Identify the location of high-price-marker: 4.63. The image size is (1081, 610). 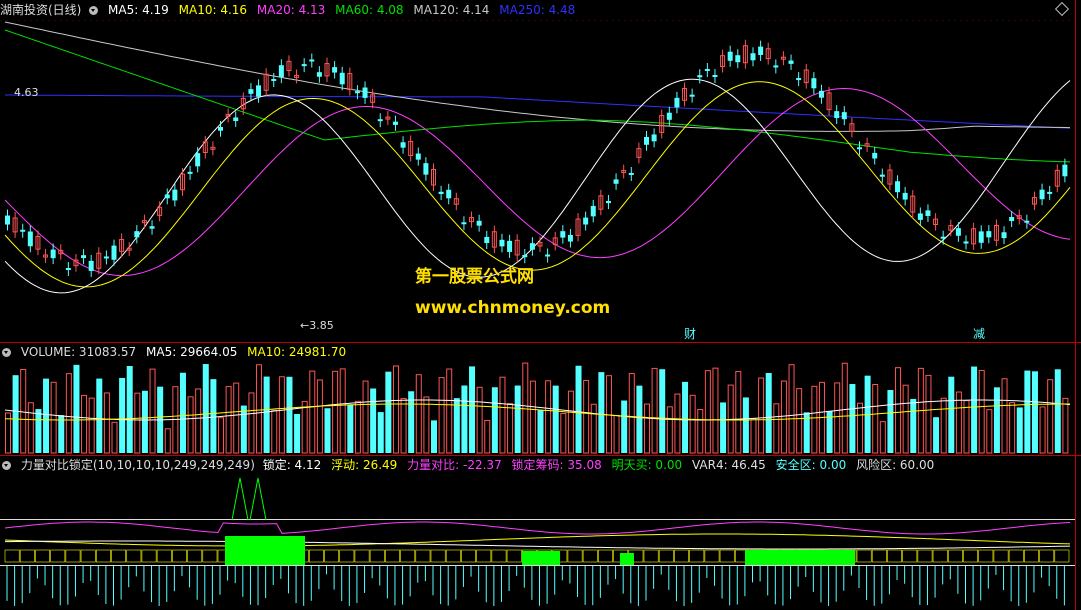
(26, 92).